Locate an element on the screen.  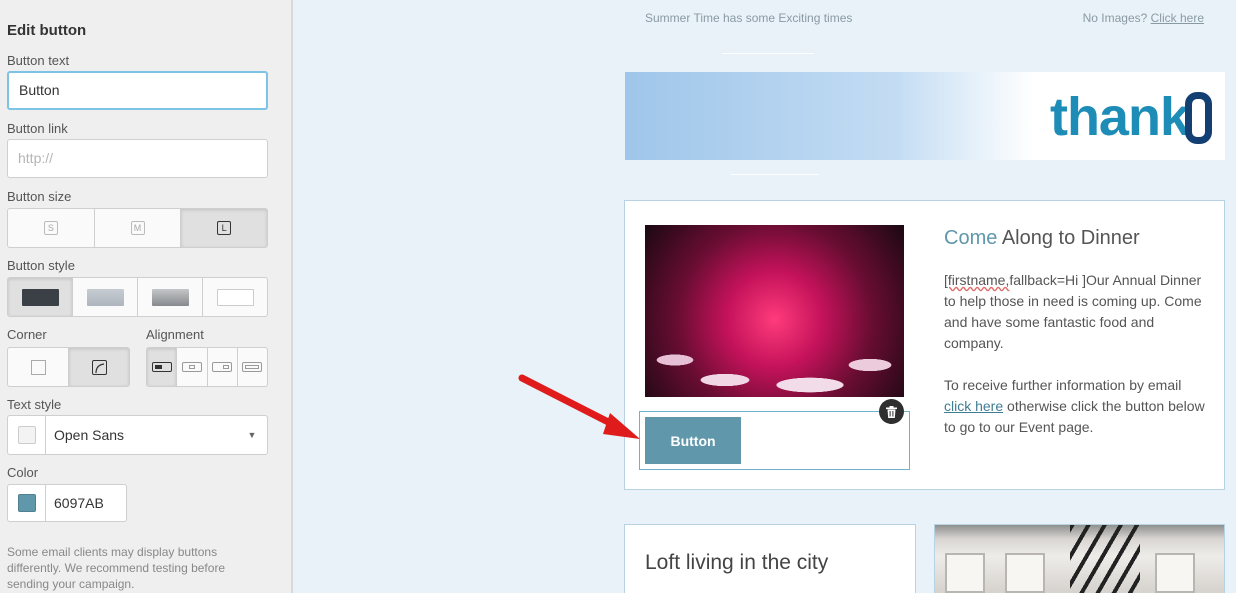
button-text-input: Button is located at coordinates (137, 90).